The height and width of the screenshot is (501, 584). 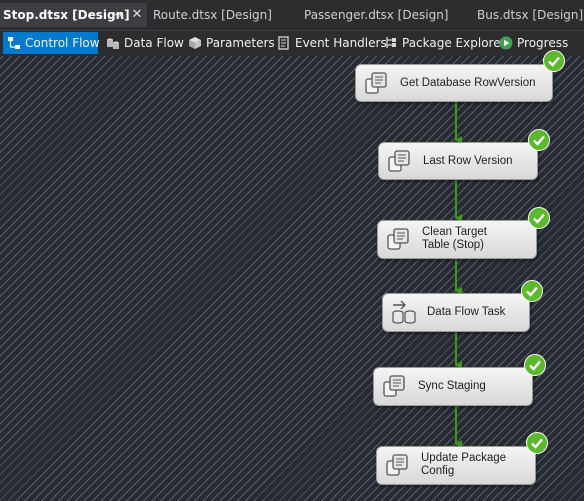 I want to click on task-update-package-config: Update Package Config, so click(x=456, y=465).